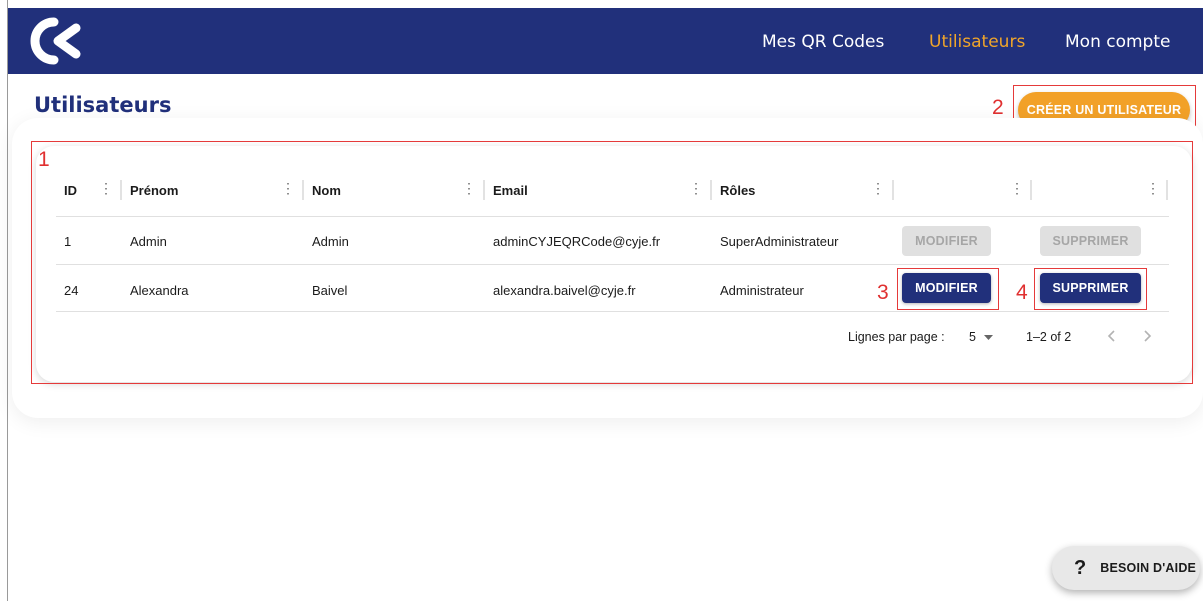  Describe the element at coordinates (330, 241) in the screenshot. I see `cell-last-name: Admin` at that location.